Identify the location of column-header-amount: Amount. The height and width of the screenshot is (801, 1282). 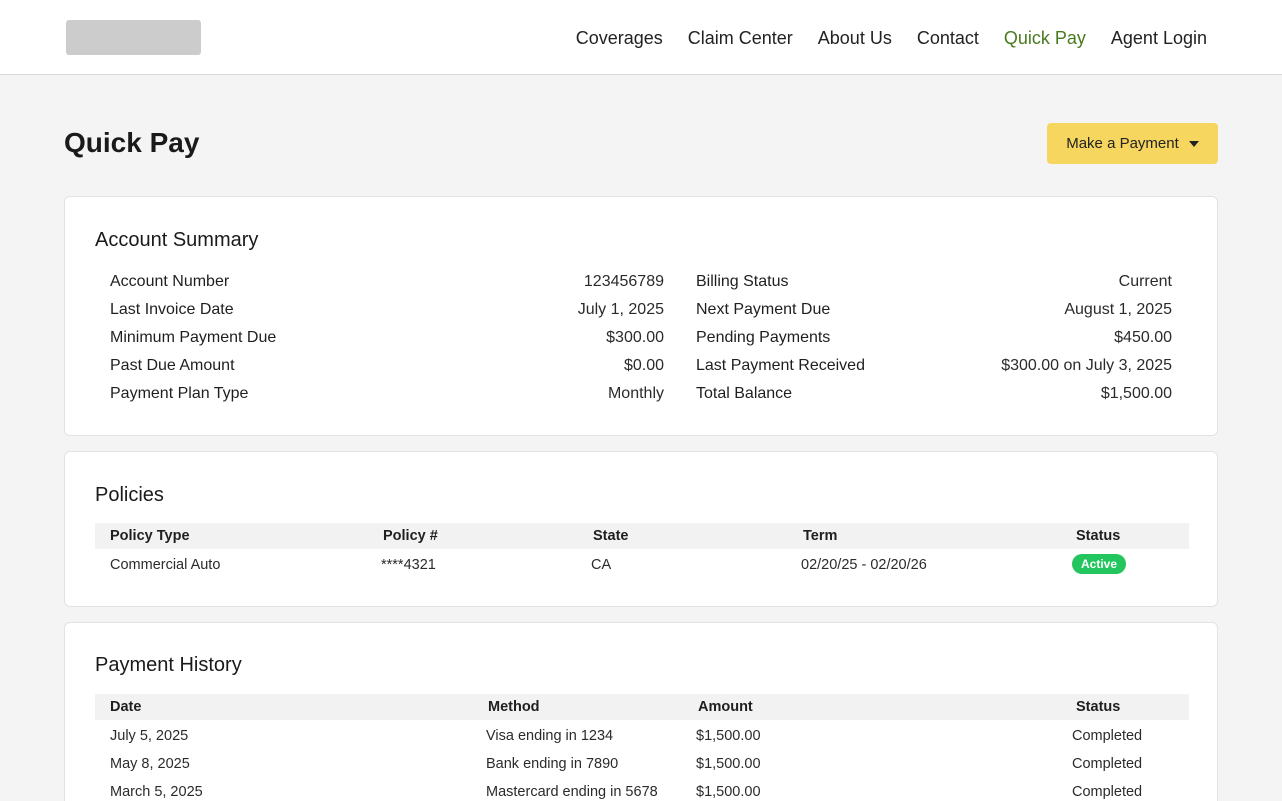
(725, 707).